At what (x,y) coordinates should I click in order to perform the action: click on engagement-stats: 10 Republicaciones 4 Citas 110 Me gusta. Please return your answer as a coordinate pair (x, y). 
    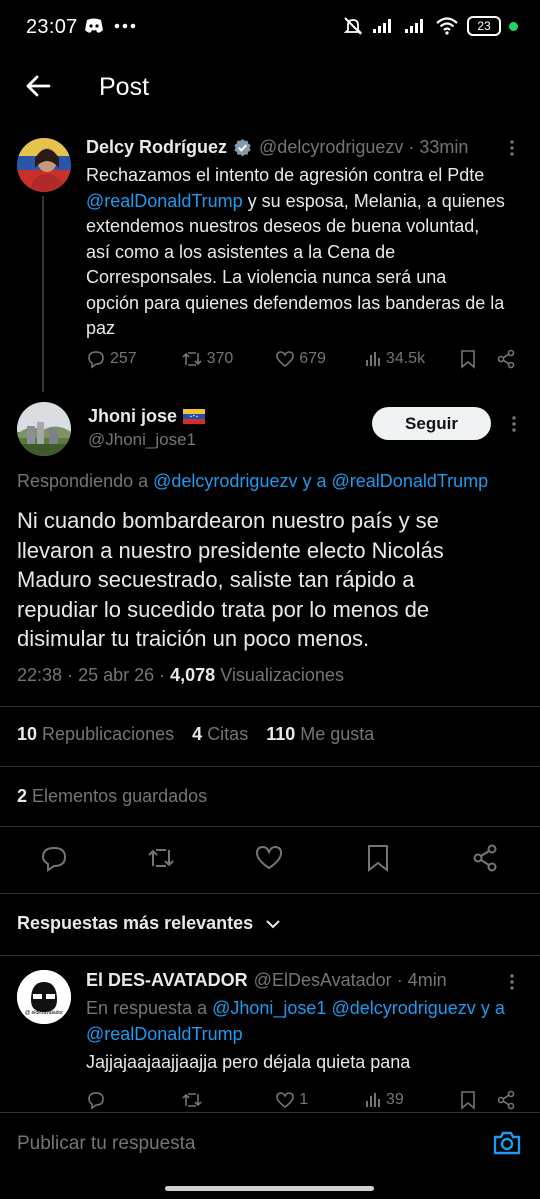
    Looking at the image, I should click on (195, 734).